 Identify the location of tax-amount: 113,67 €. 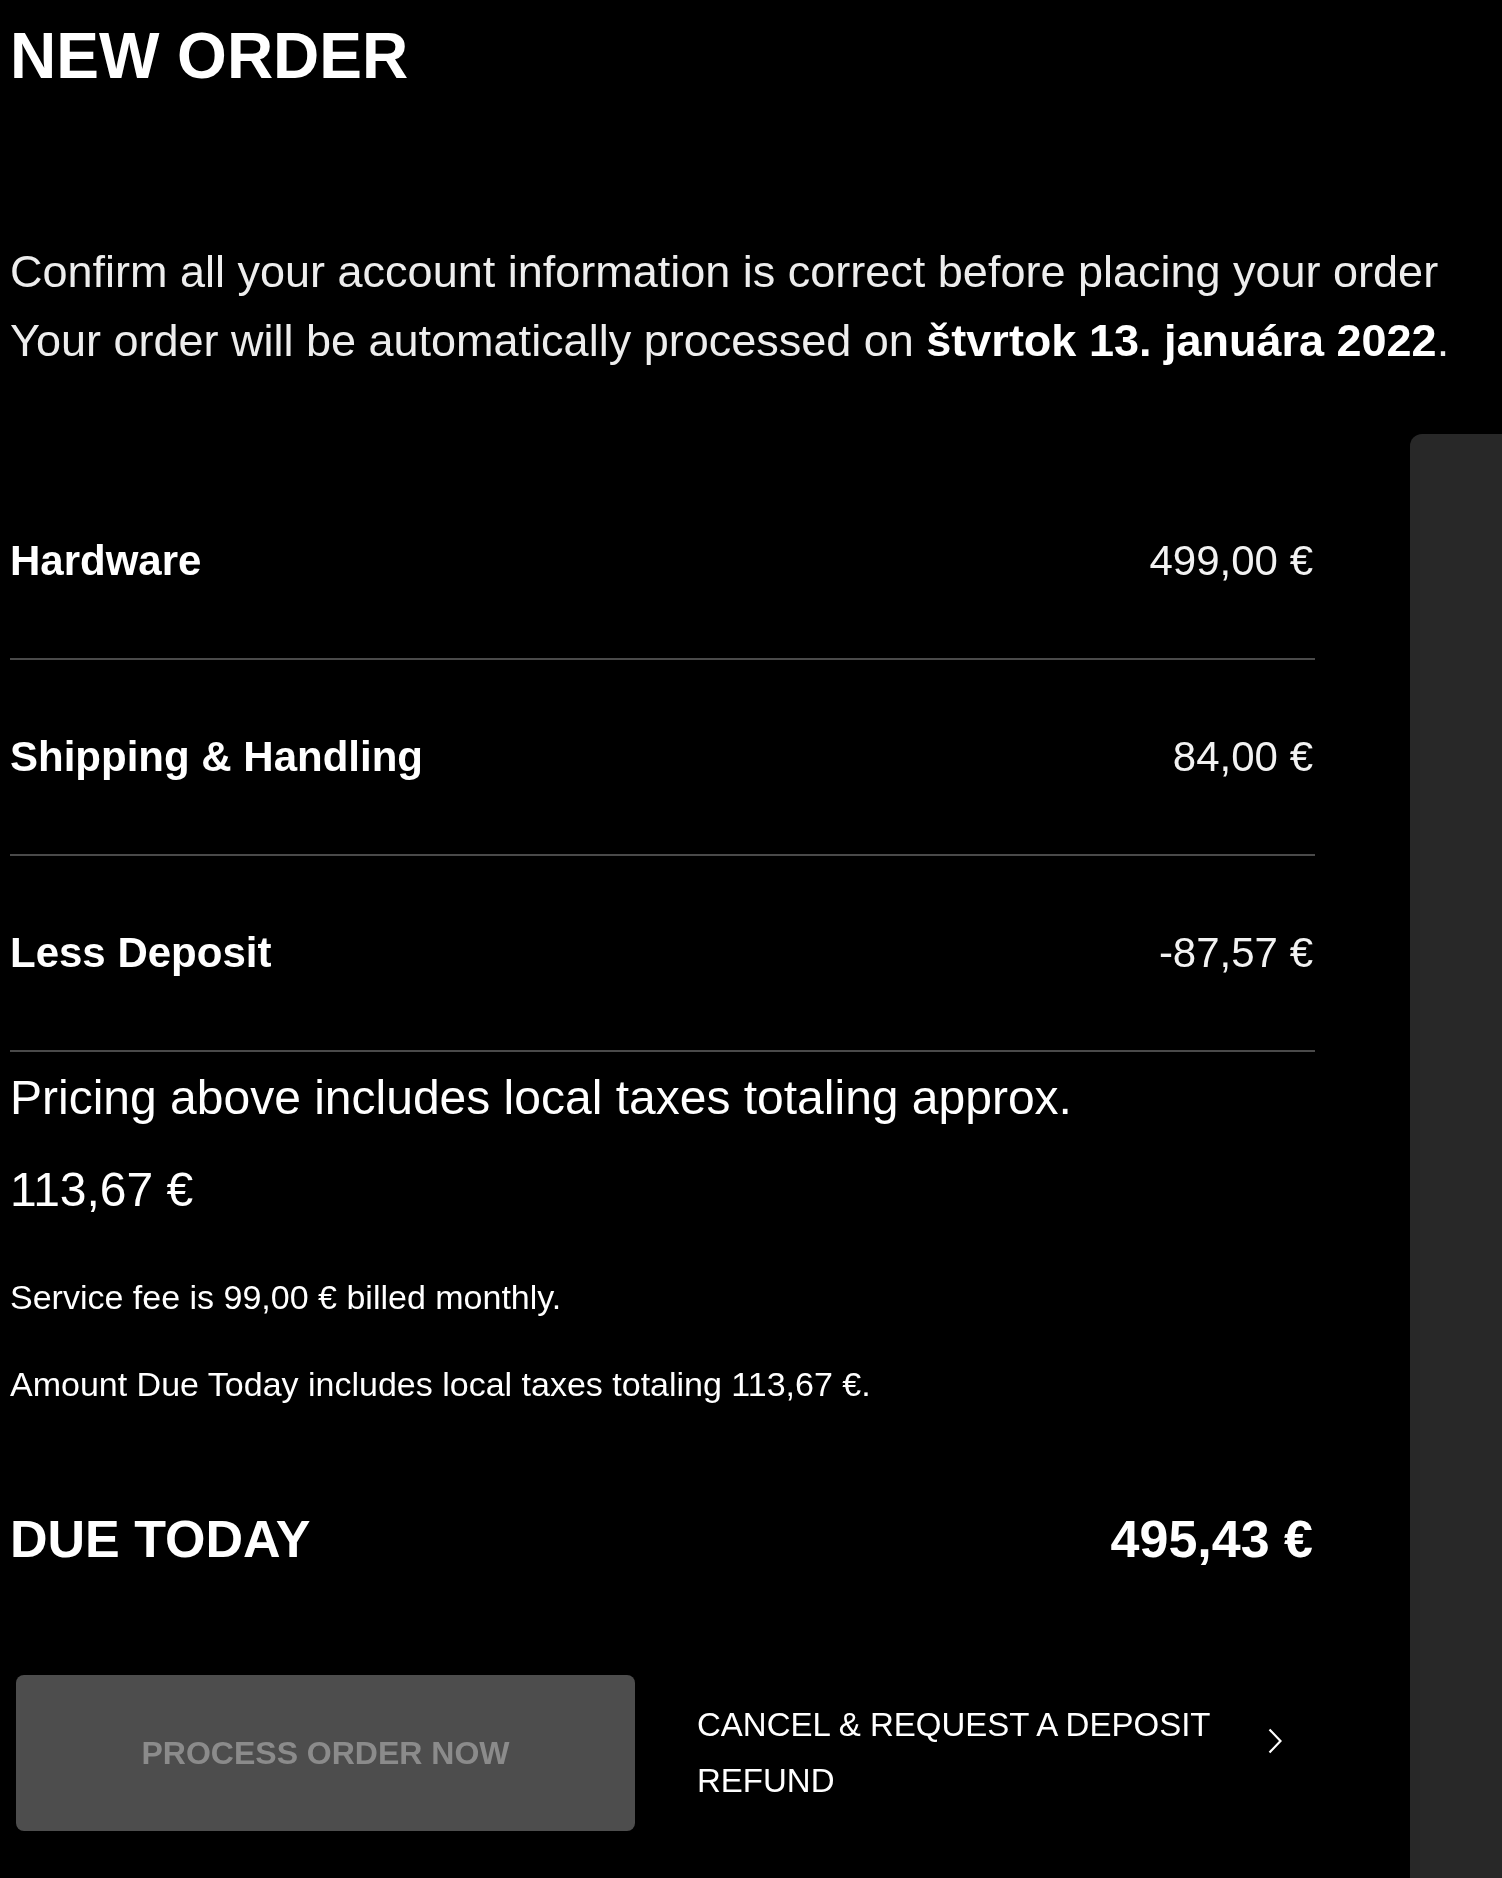
(102, 1190).